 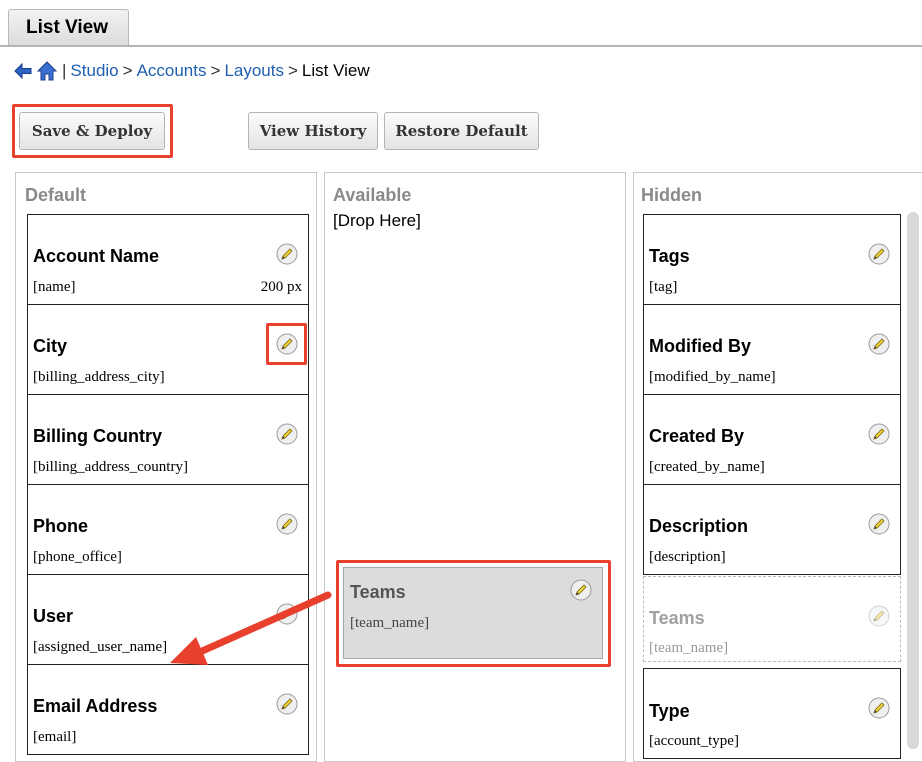 I want to click on tab-list-view: List View, so click(x=68, y=27).